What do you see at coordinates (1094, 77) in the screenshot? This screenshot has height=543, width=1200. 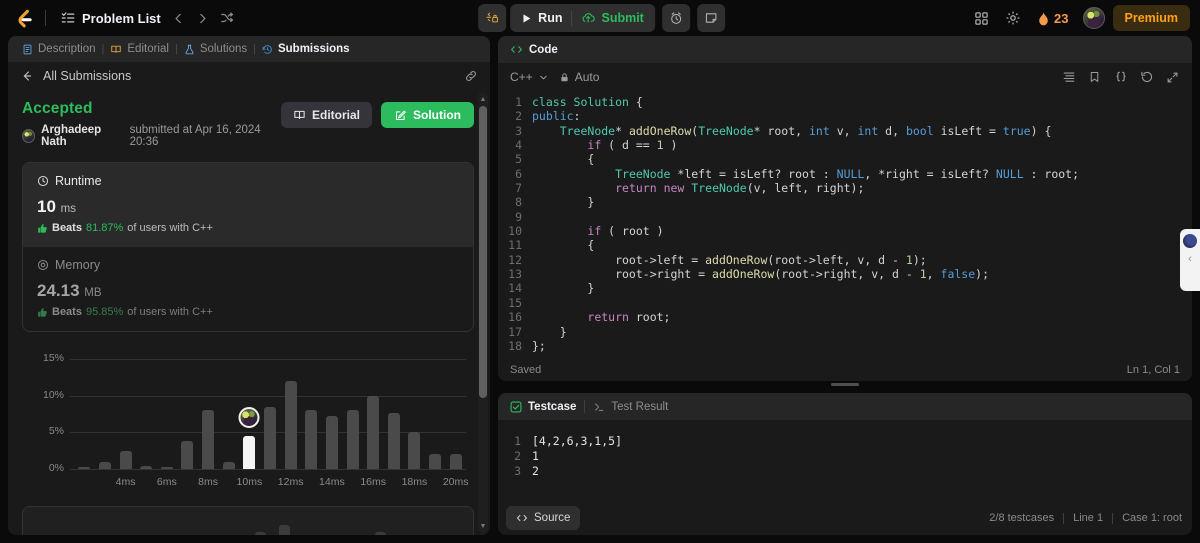 I see `bookmark-icon` at bounding box center [1094, 77].